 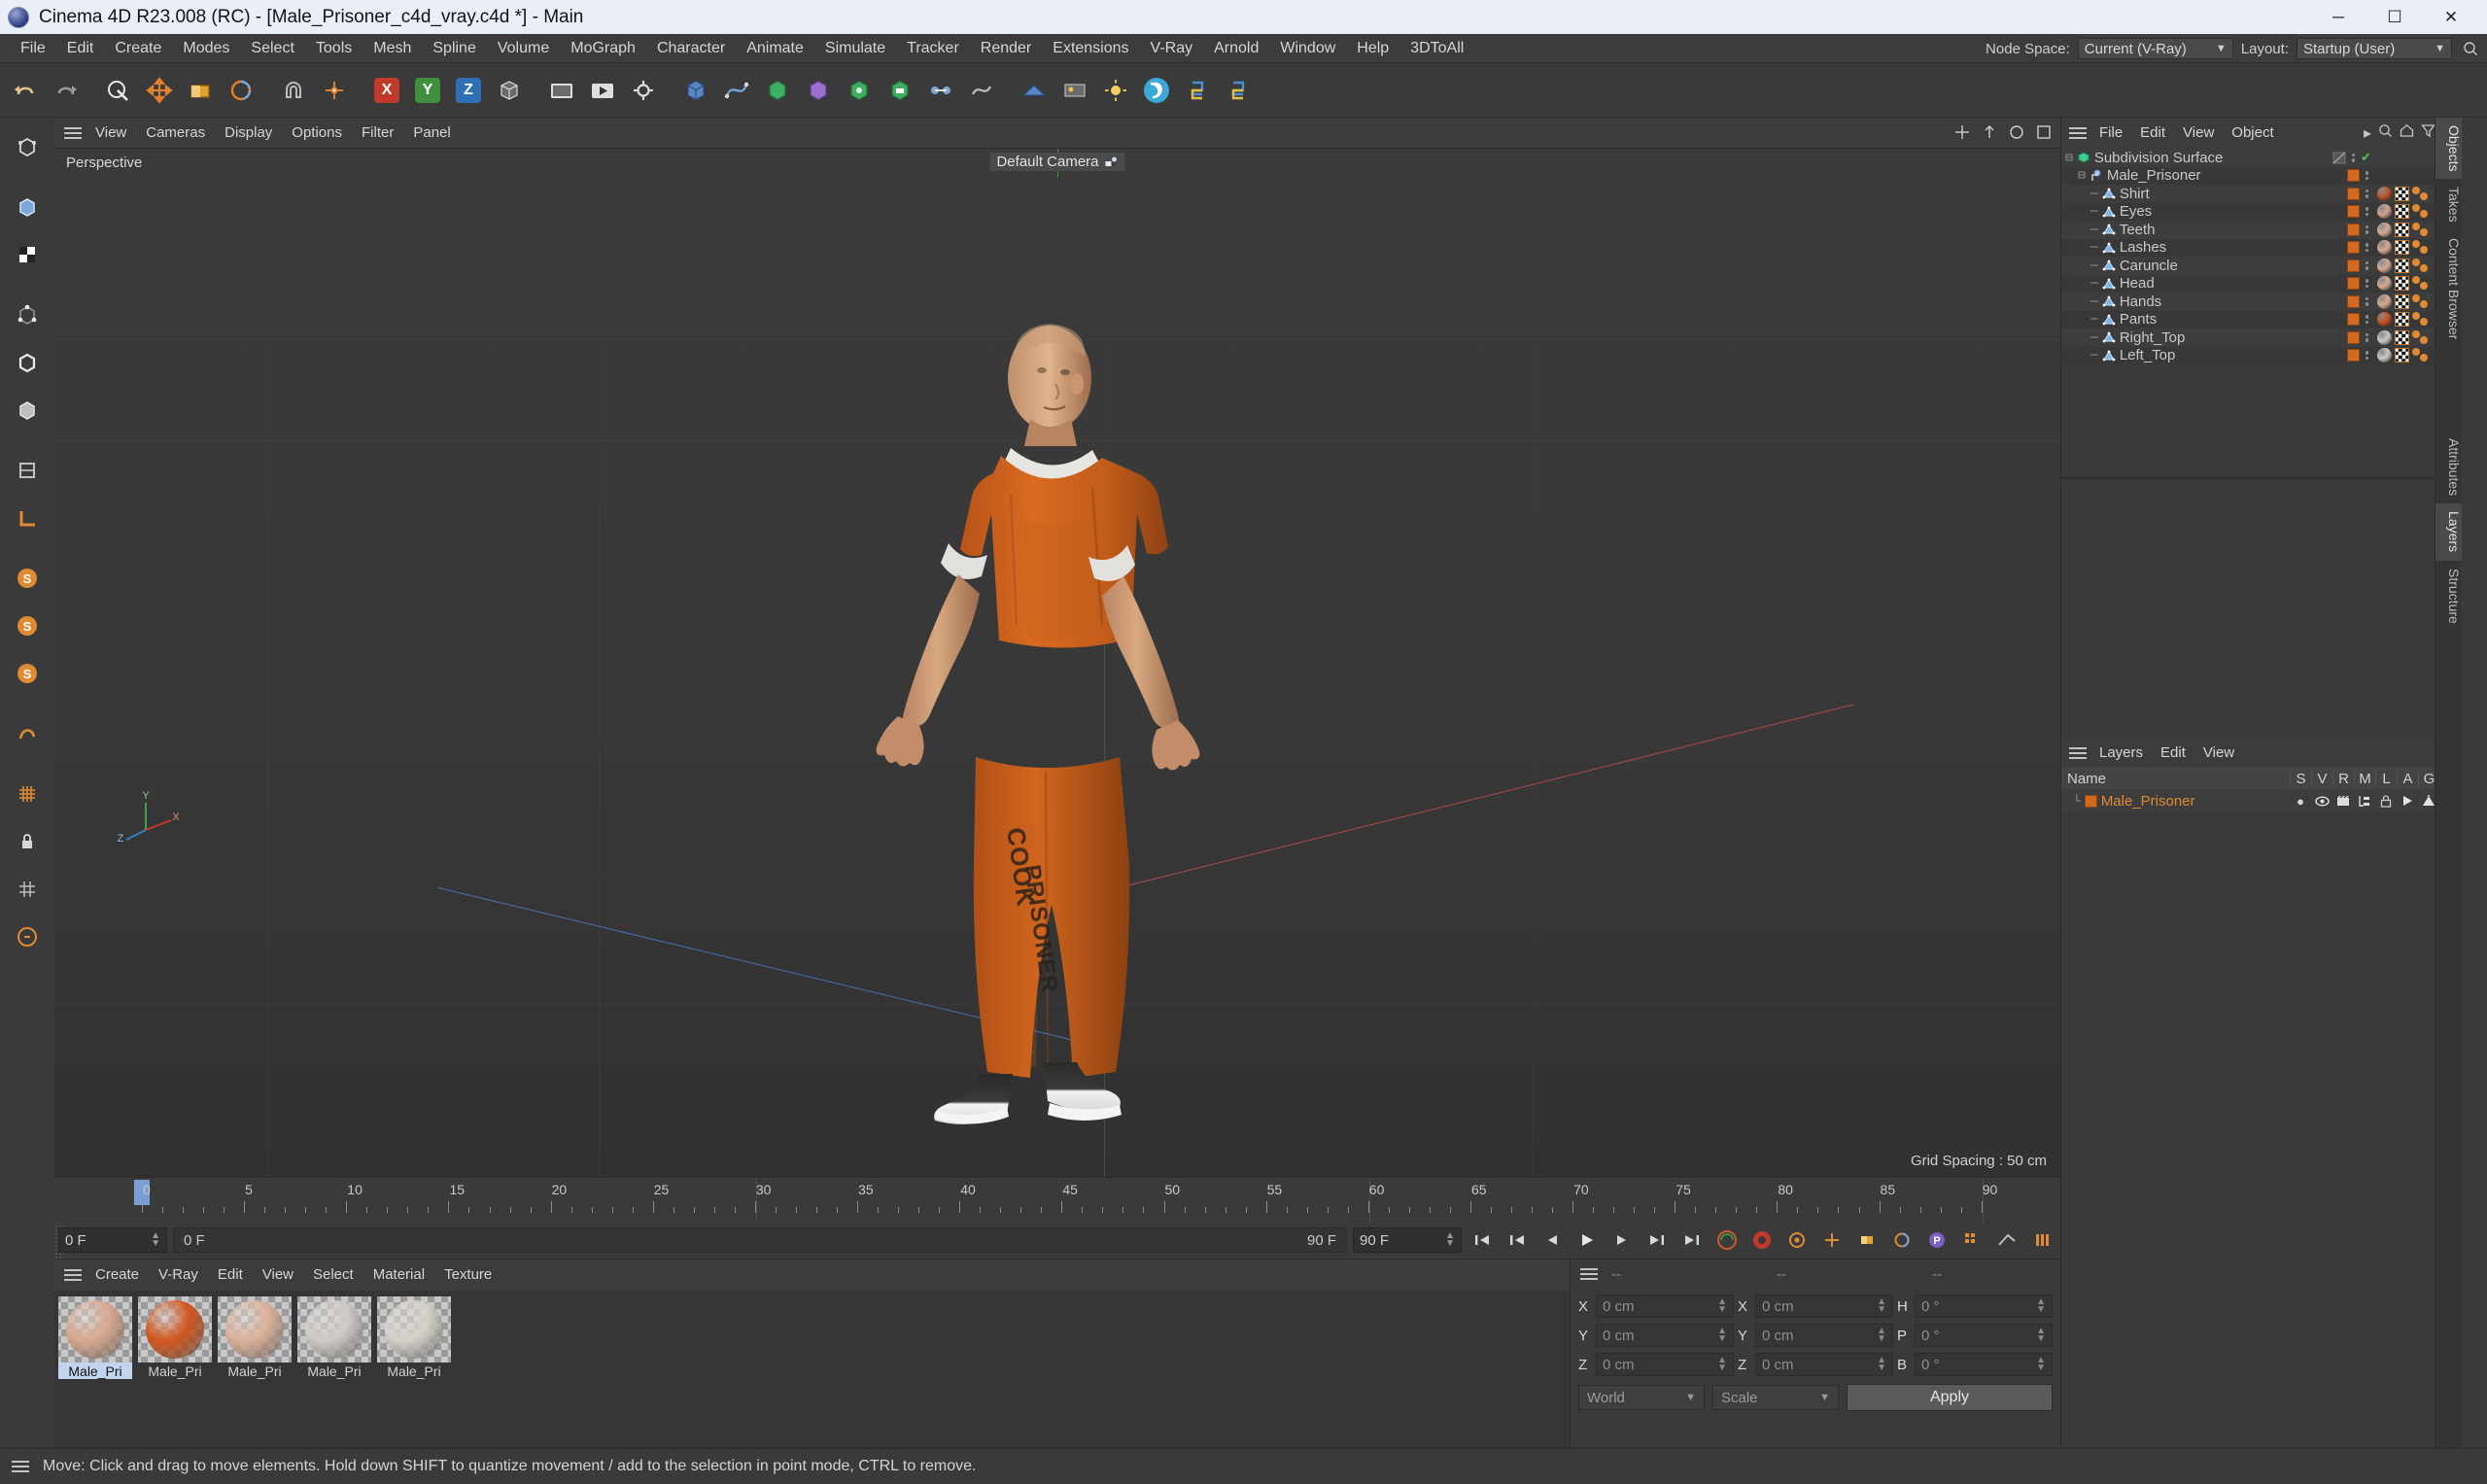 What do you see at coordinates (1797, 1240) in the screenshot?
I see `keyframe-selection-button` at bounding box center [1797, 1240].